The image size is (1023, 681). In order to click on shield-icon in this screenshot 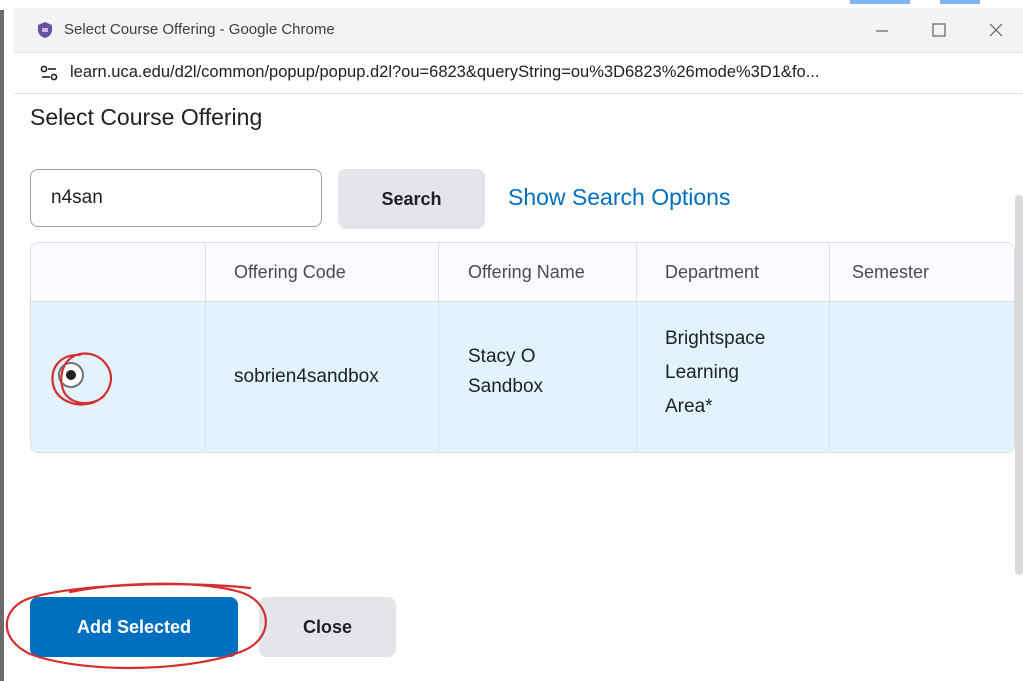, I will do `click(45, 30)`.